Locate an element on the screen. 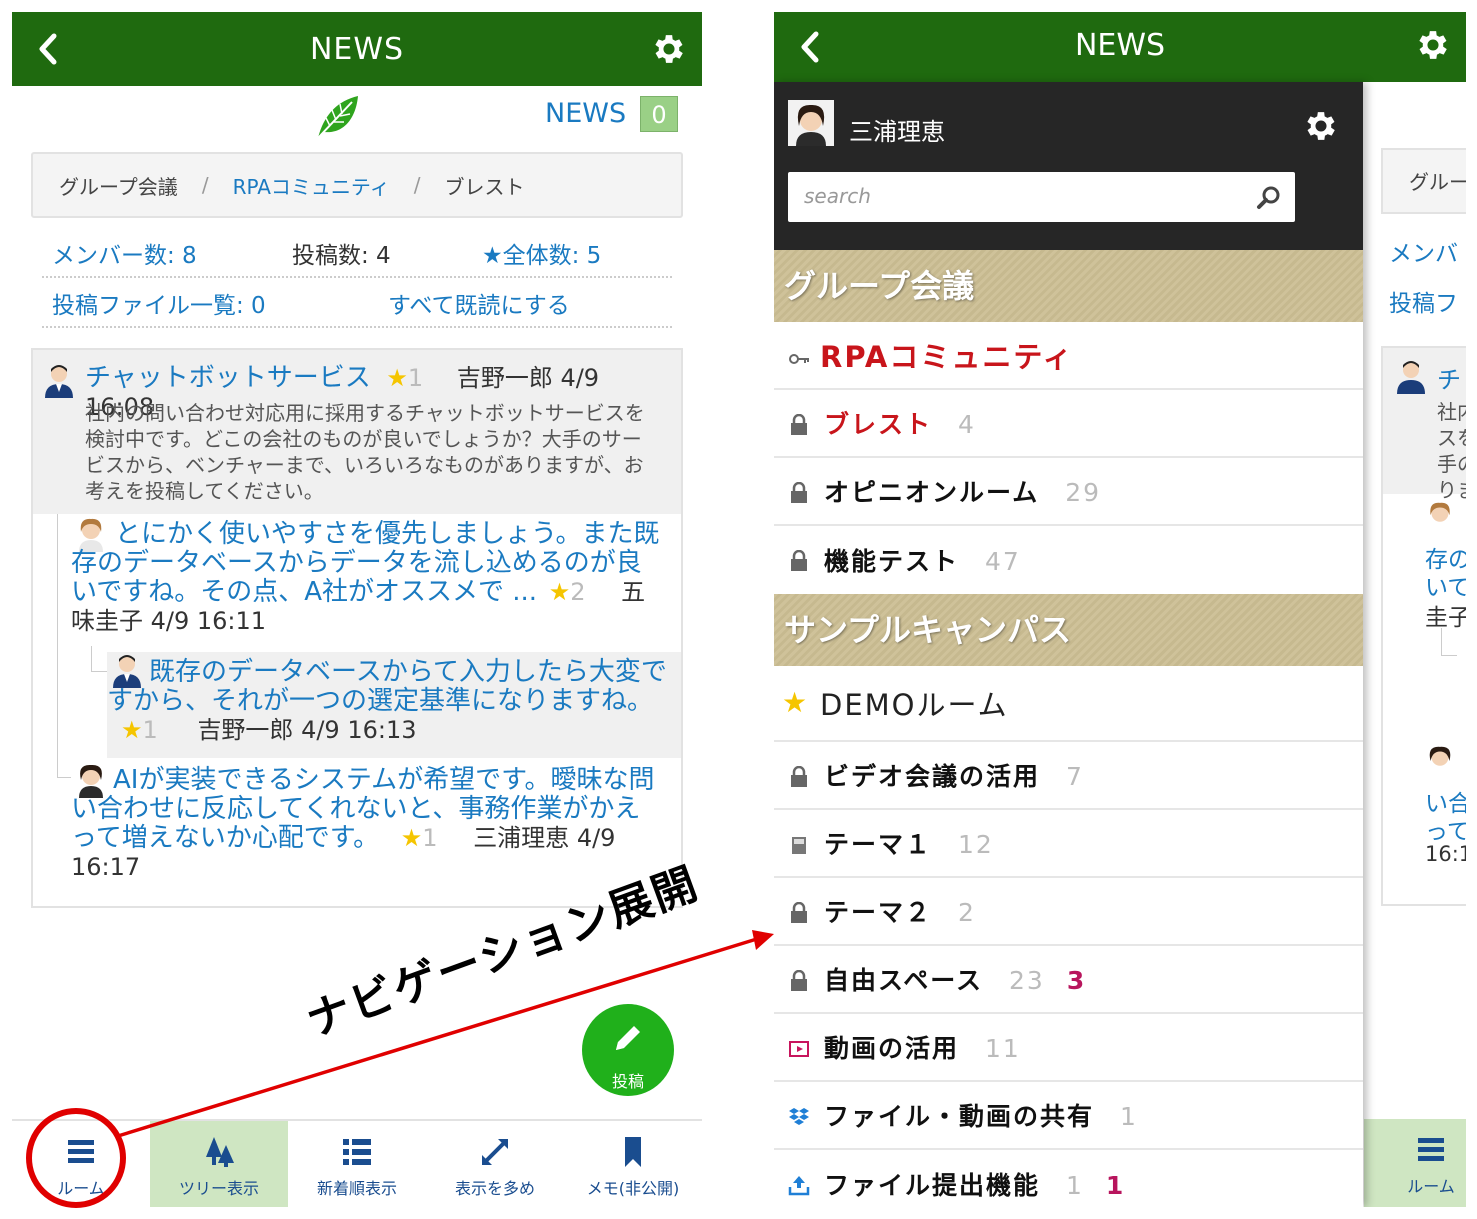 The height and width of the screenshot is (1219, 1477). tab-expand: 表示を多め is located at coordinates (495, 1164).